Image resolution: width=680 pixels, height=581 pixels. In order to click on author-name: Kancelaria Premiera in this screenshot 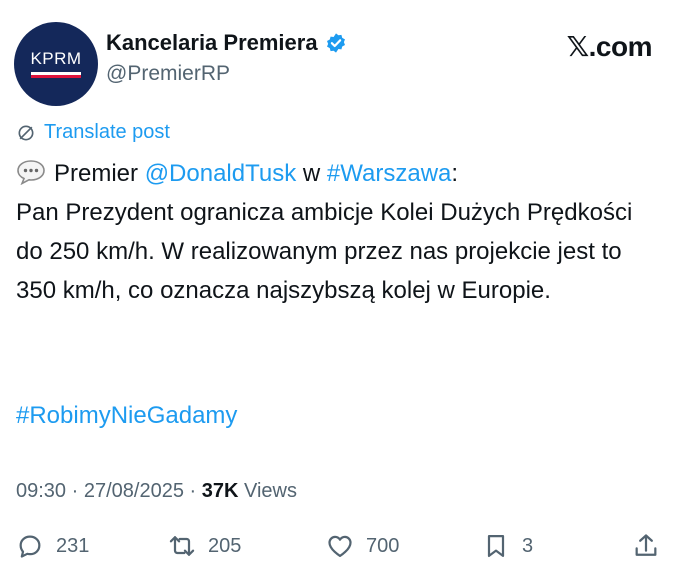, I will do `click(226, 43)`.